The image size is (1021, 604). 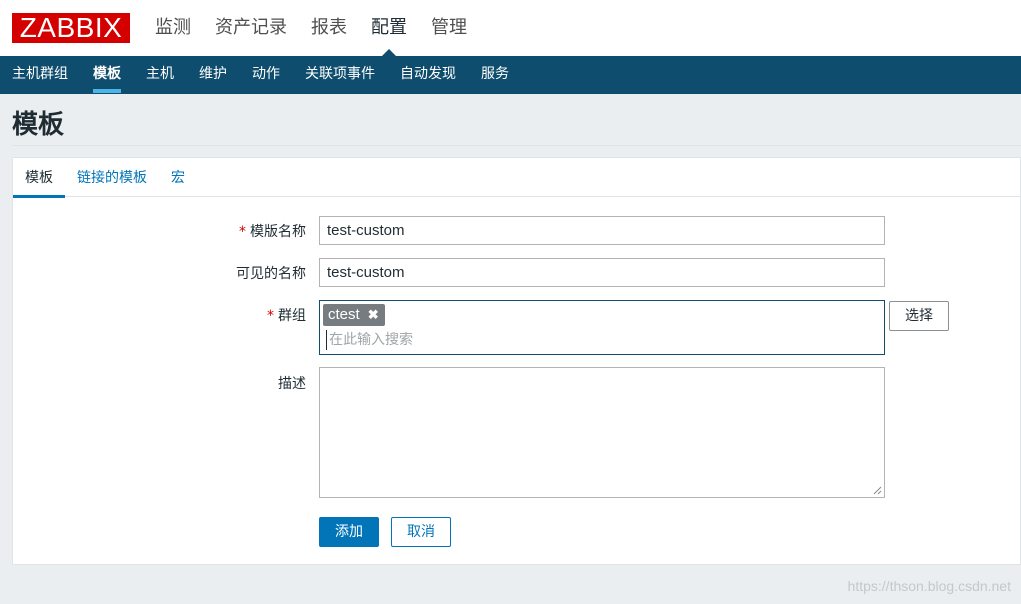 What do you see at coordinates (329, 28) in the screenshot?
I see `menu-item-reports: 报表` at bounding box center [329, 28].